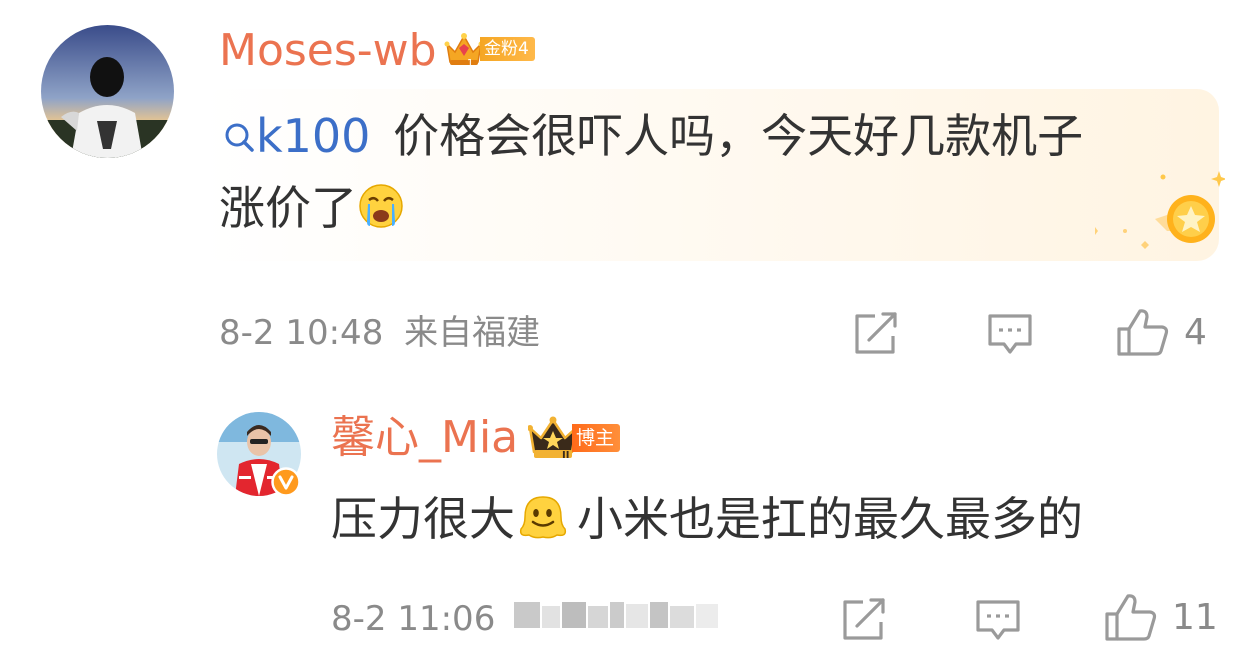 This screenshot has height=653, width=1260. What do you see at coordinates (328, 51) in the screenshot?
I see `username: Moses-wb` at bounding box center [328, 51].